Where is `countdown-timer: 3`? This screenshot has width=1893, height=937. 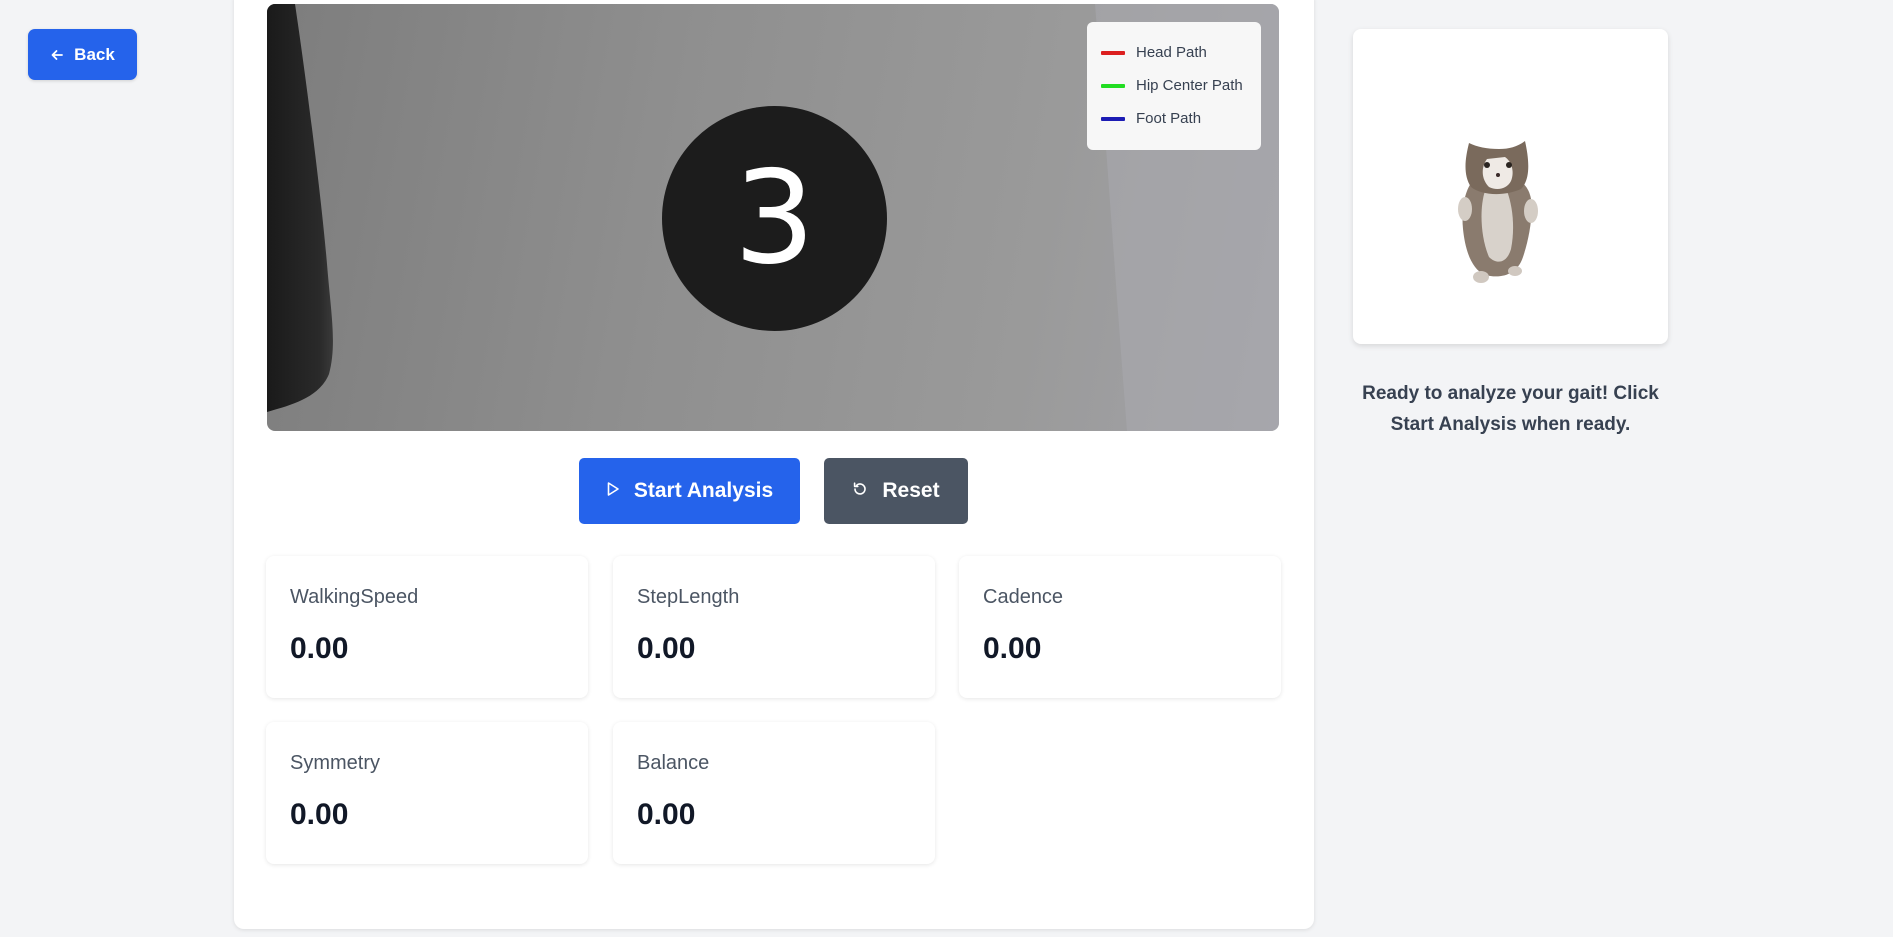 countdown-timer: 3 is located at coordinates (774, 218).